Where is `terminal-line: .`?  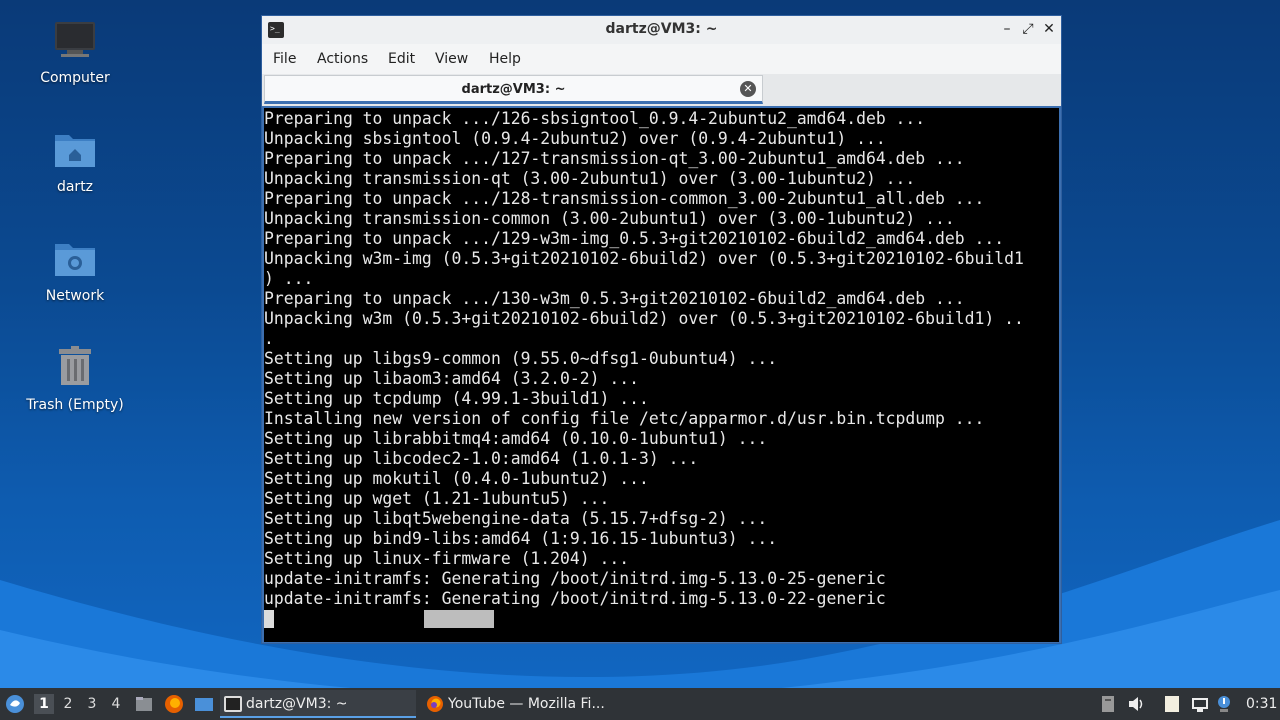
terminal-line: . is located at coordinates (269, 338).